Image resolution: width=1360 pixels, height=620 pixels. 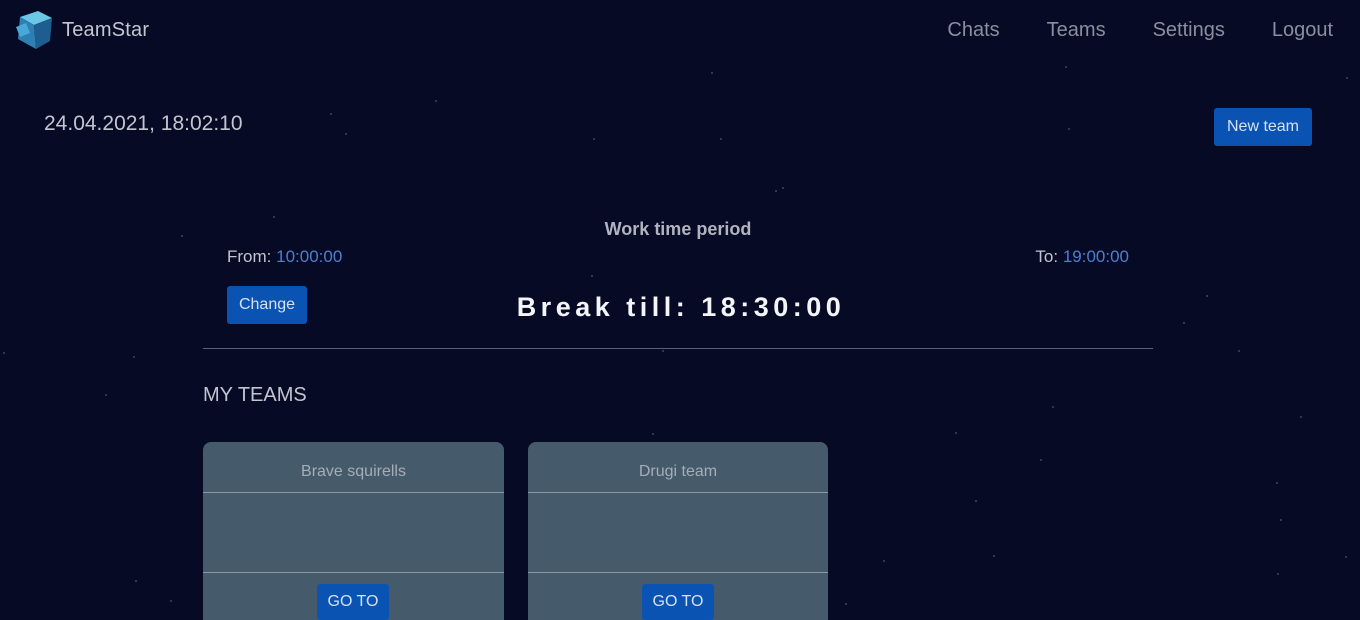 I want to click on new-team-button: New team, so click(x=1263, y=127).